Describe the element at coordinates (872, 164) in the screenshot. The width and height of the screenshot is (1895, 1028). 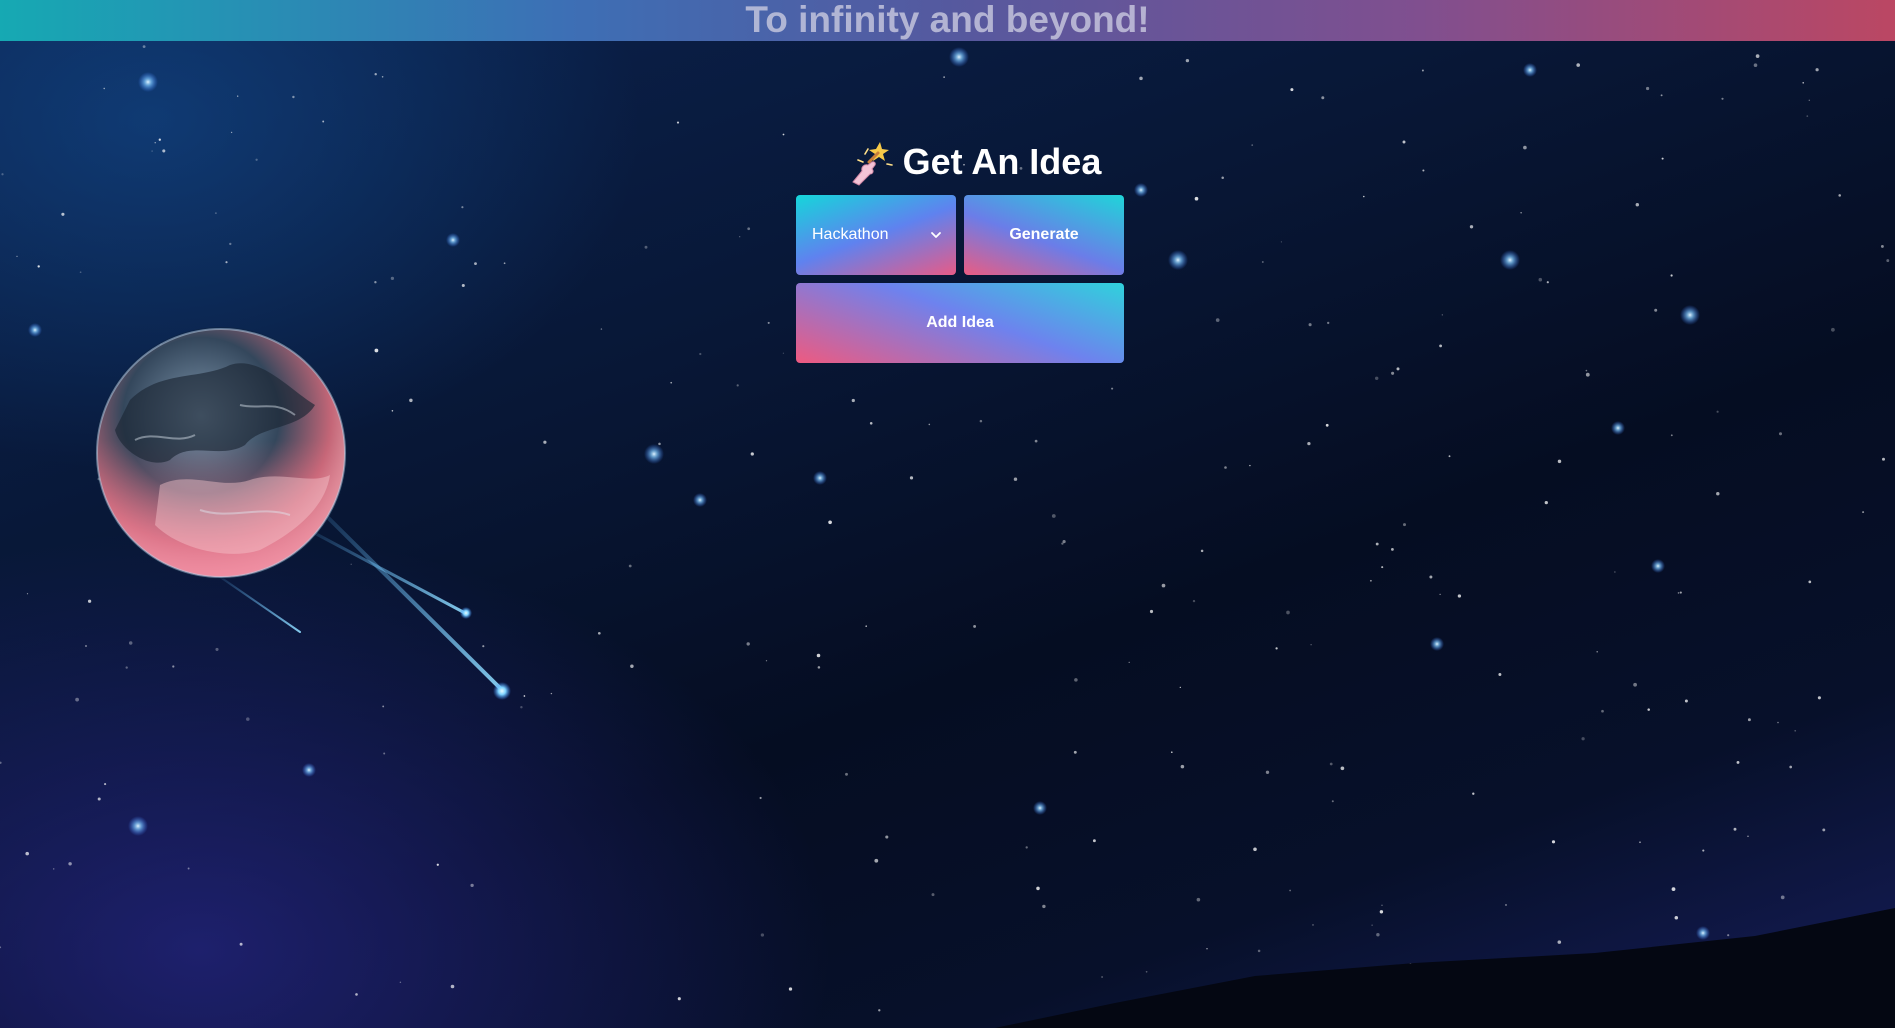
I see `magic-wand-hand-icon` at that location.